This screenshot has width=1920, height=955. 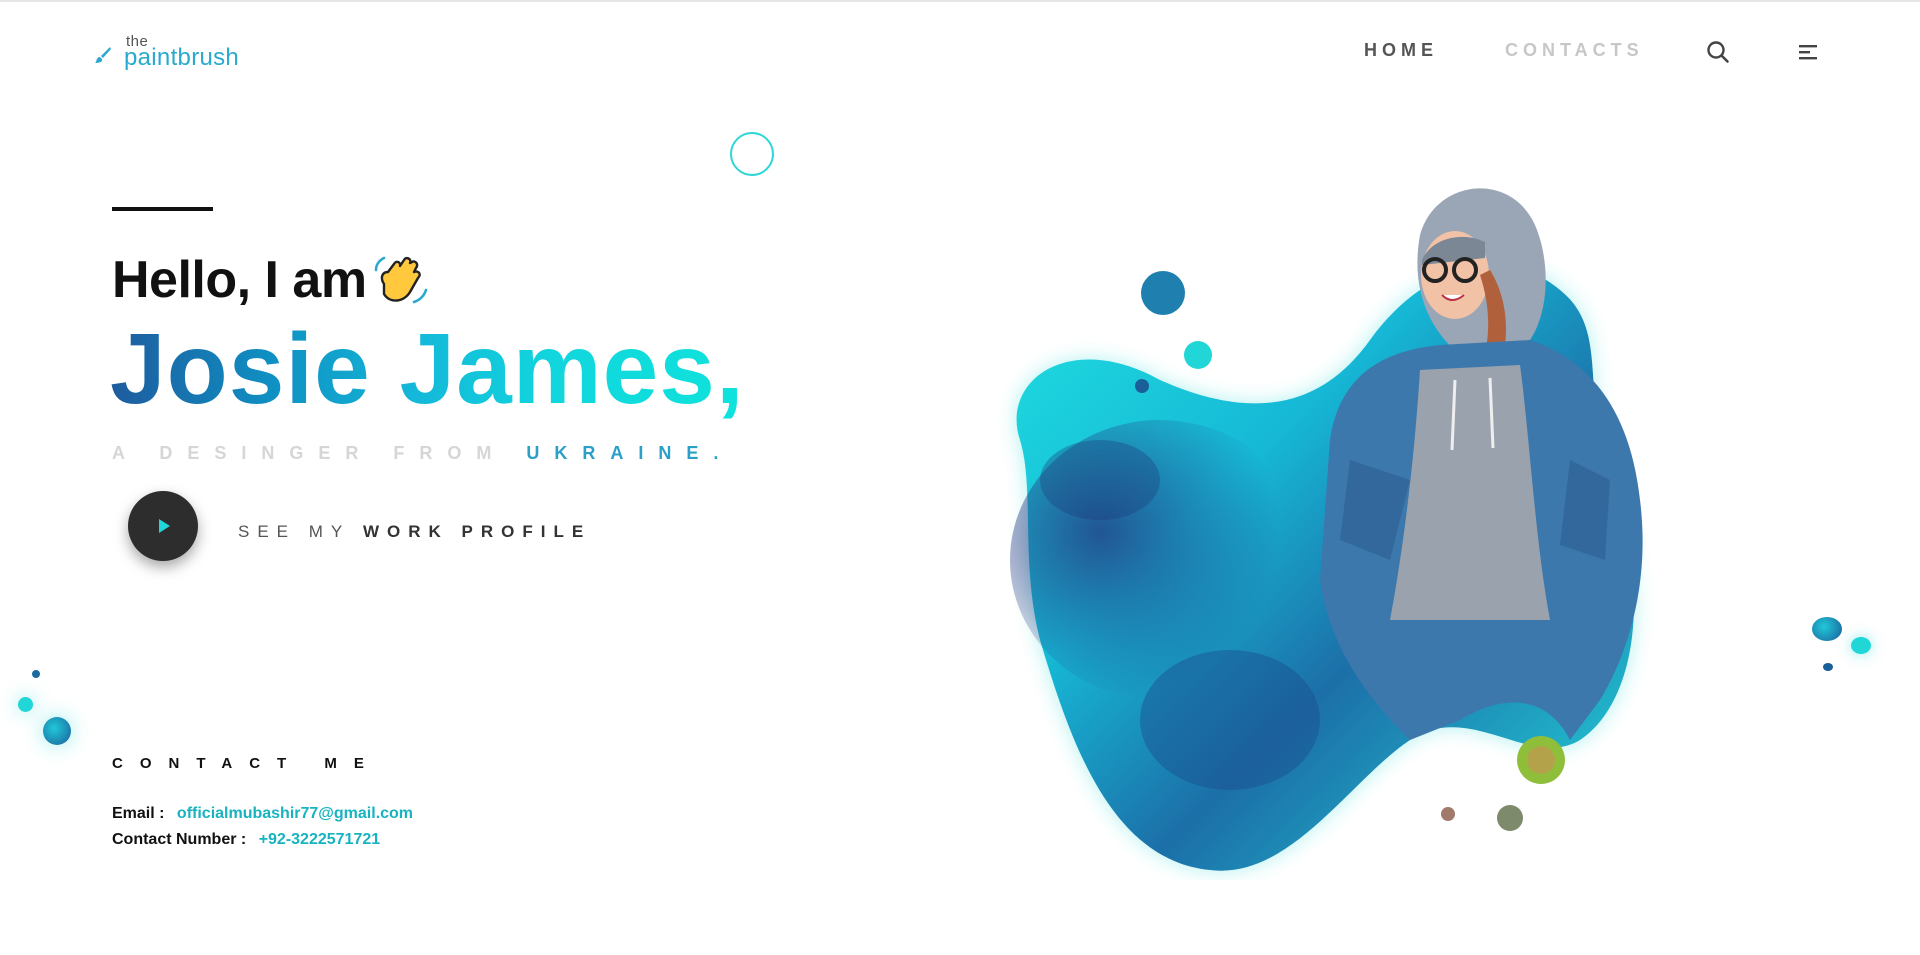 I want to click on hero-rule, so click(x=162, y=209).